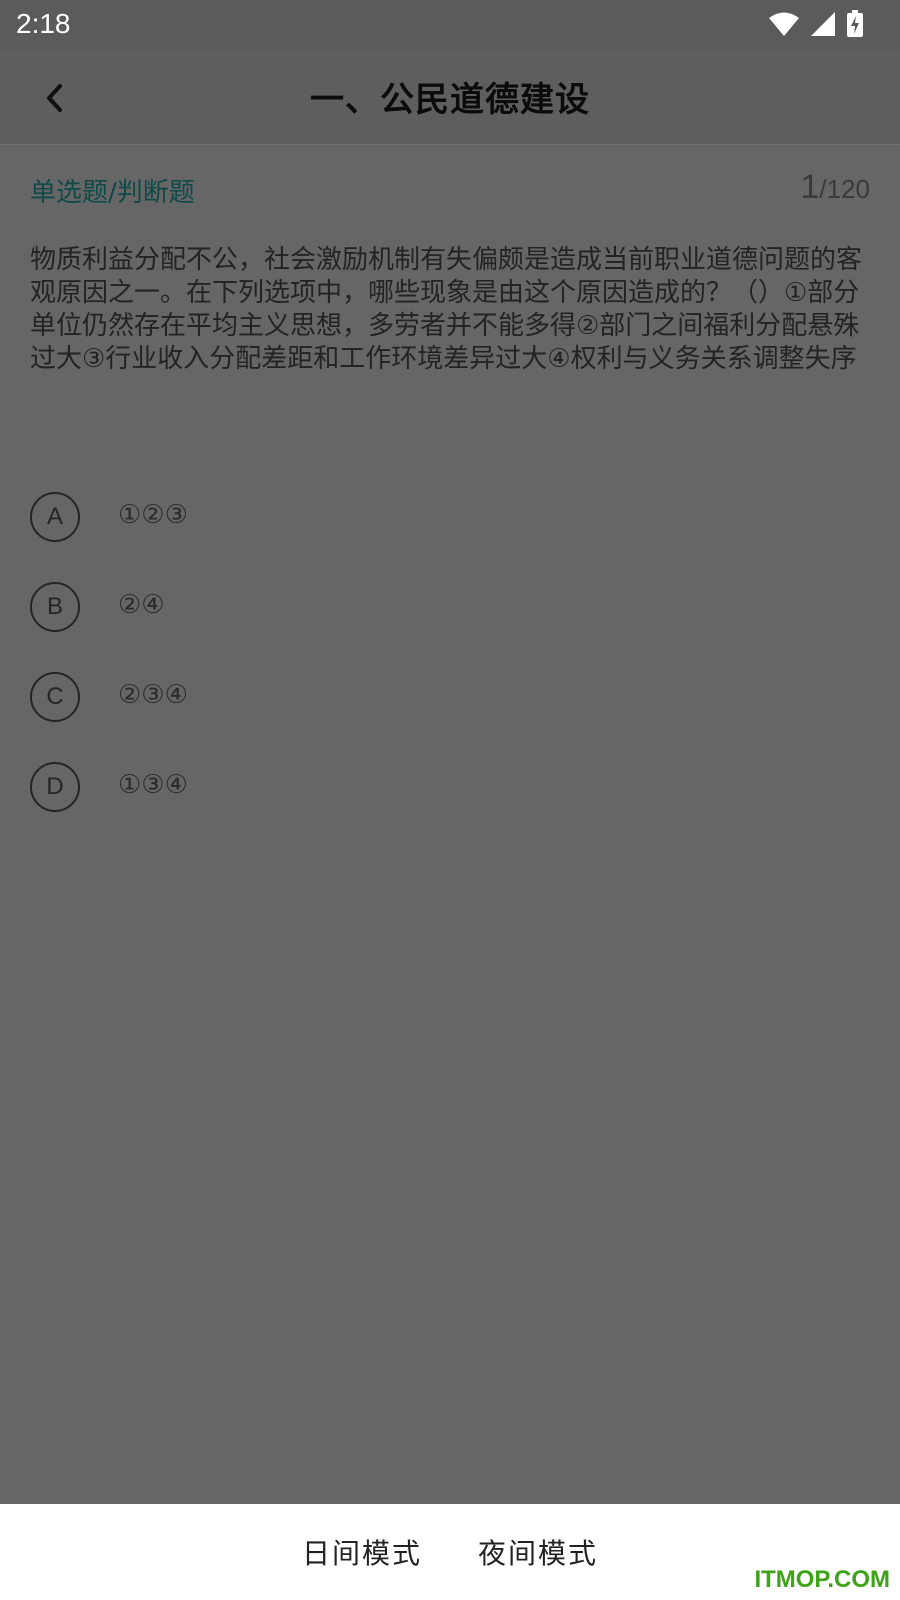 The height and width of the screenshot is (1600, 900). I want to click on option-text: ①②③, so click(153, 515).